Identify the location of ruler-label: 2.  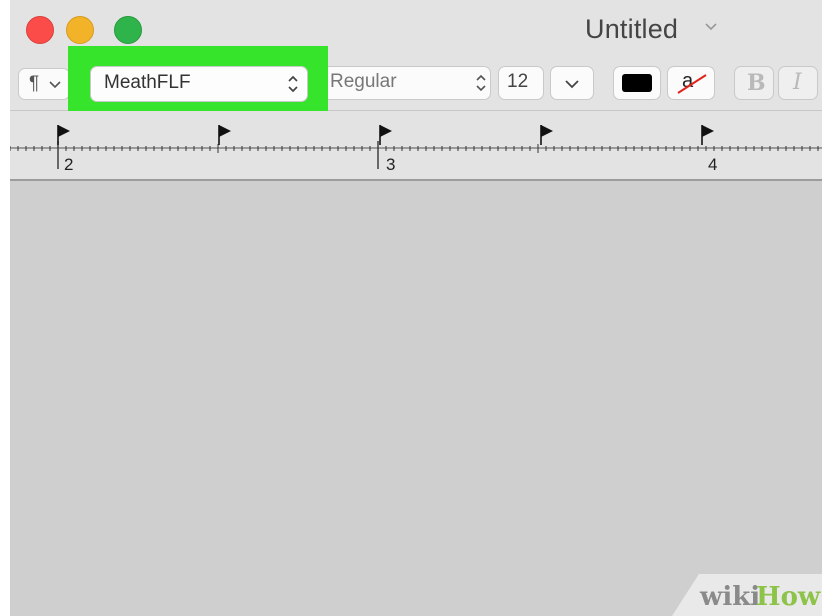
(69, 164).